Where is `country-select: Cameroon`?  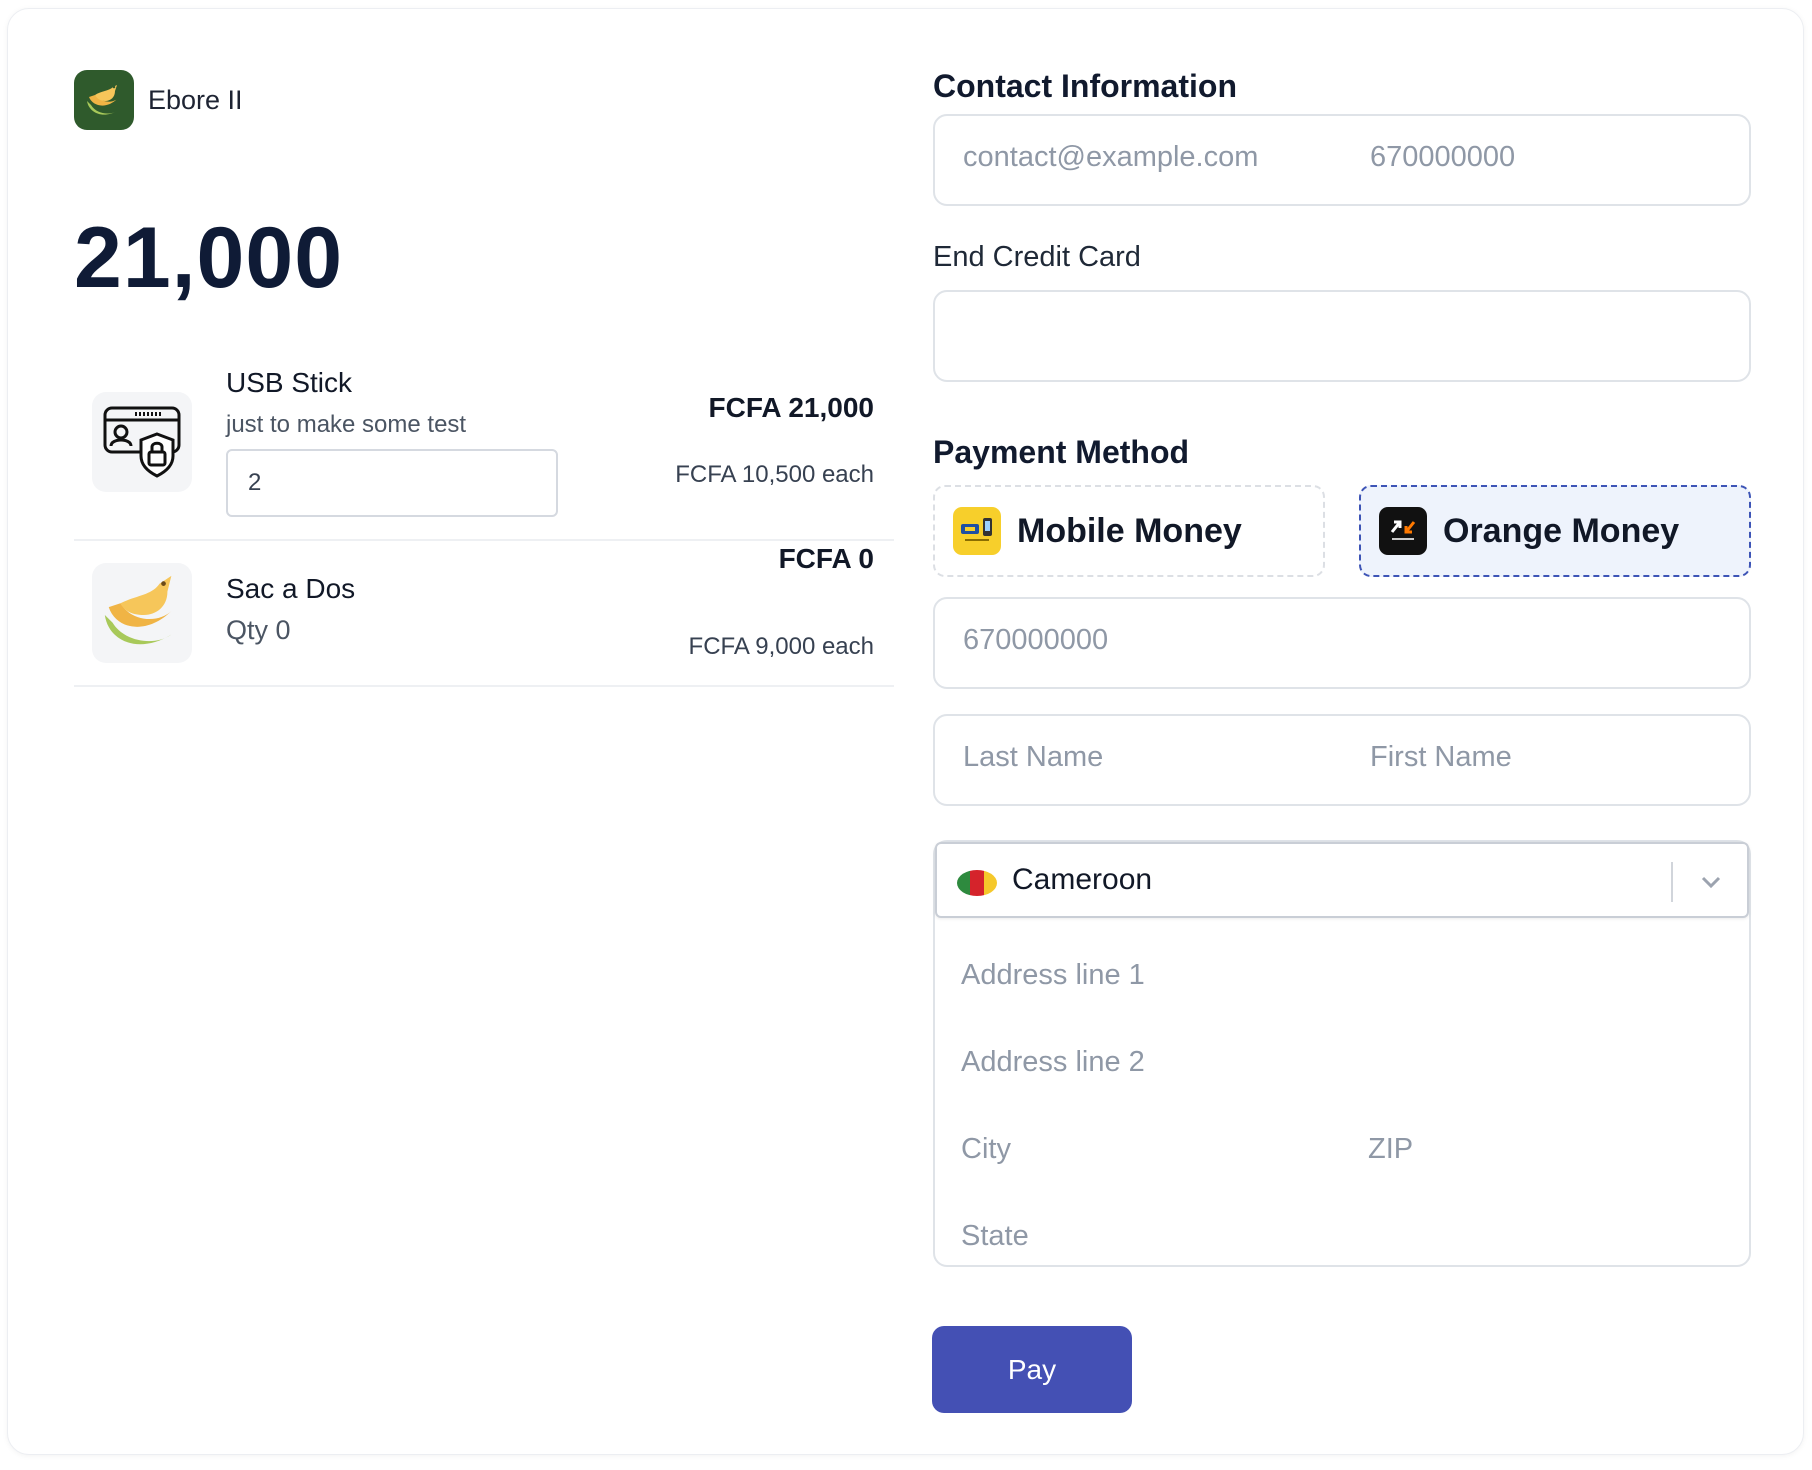 country-select: Cameroon is located at coordinates (1342, 880).